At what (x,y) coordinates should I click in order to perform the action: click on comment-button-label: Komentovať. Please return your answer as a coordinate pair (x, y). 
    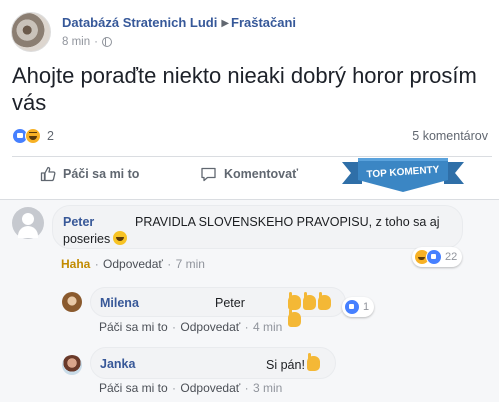
    Looking at the image, I should click on (261, 174).